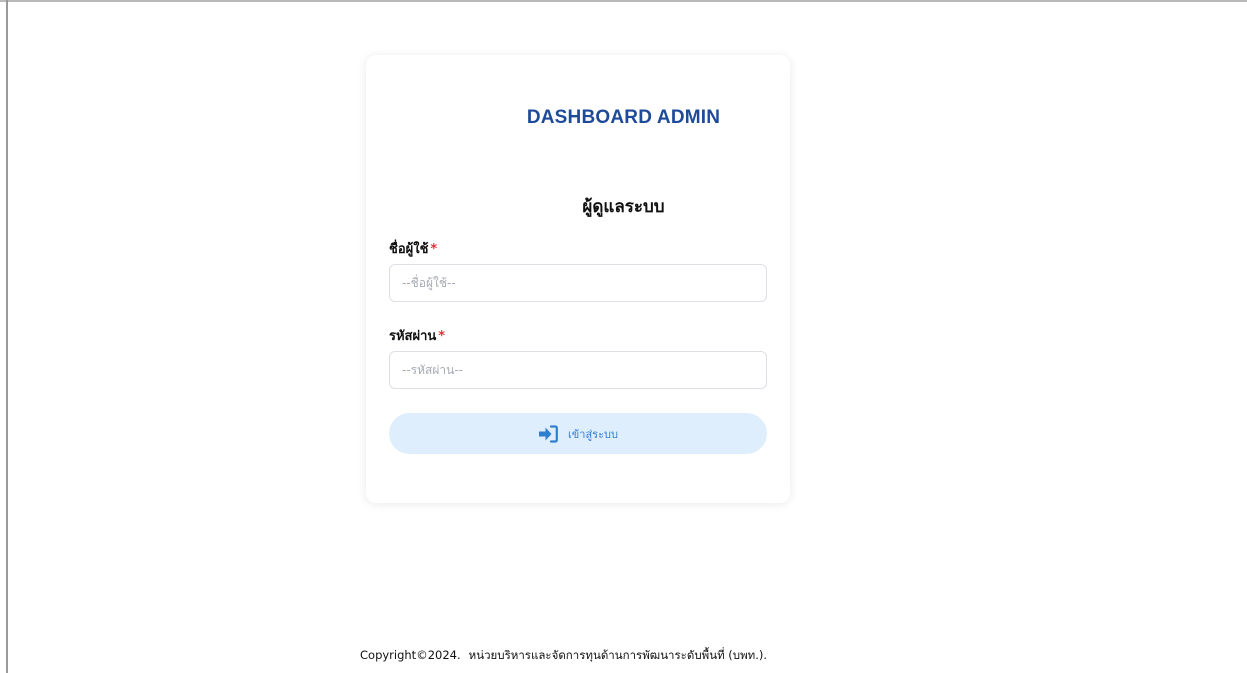 This screenshot has width=1247, height=673. What do you see at coordinates (442, 336) in the screenshot?
I see `password-required-mark: *` at bounding box center [442, 336].